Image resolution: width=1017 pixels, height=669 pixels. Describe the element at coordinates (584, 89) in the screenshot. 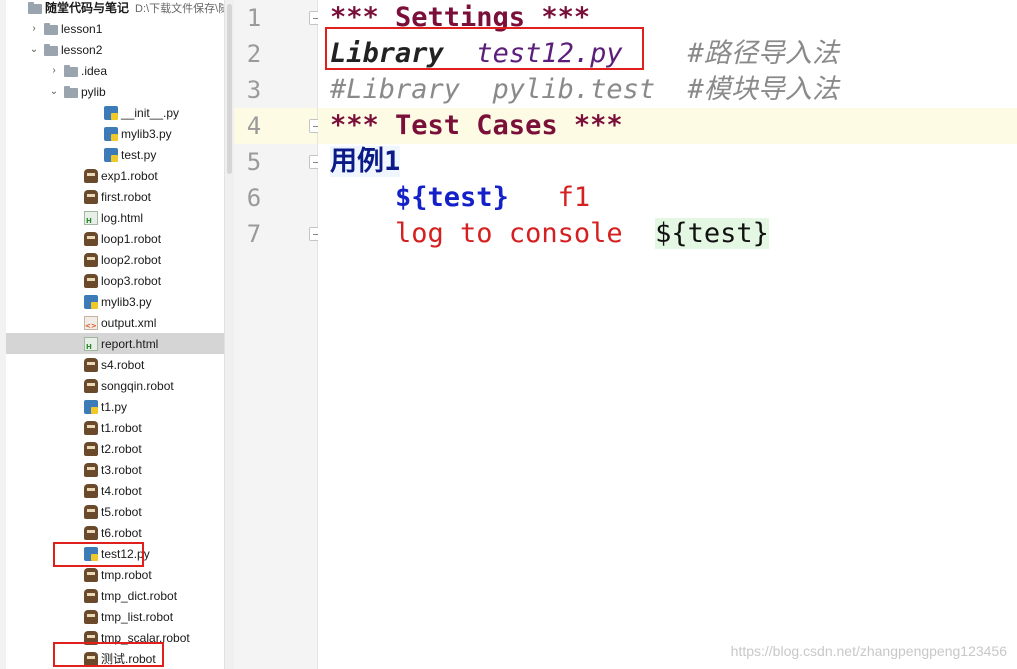

I see `code-token: #Library pylib.test #模块导入法` at that location.